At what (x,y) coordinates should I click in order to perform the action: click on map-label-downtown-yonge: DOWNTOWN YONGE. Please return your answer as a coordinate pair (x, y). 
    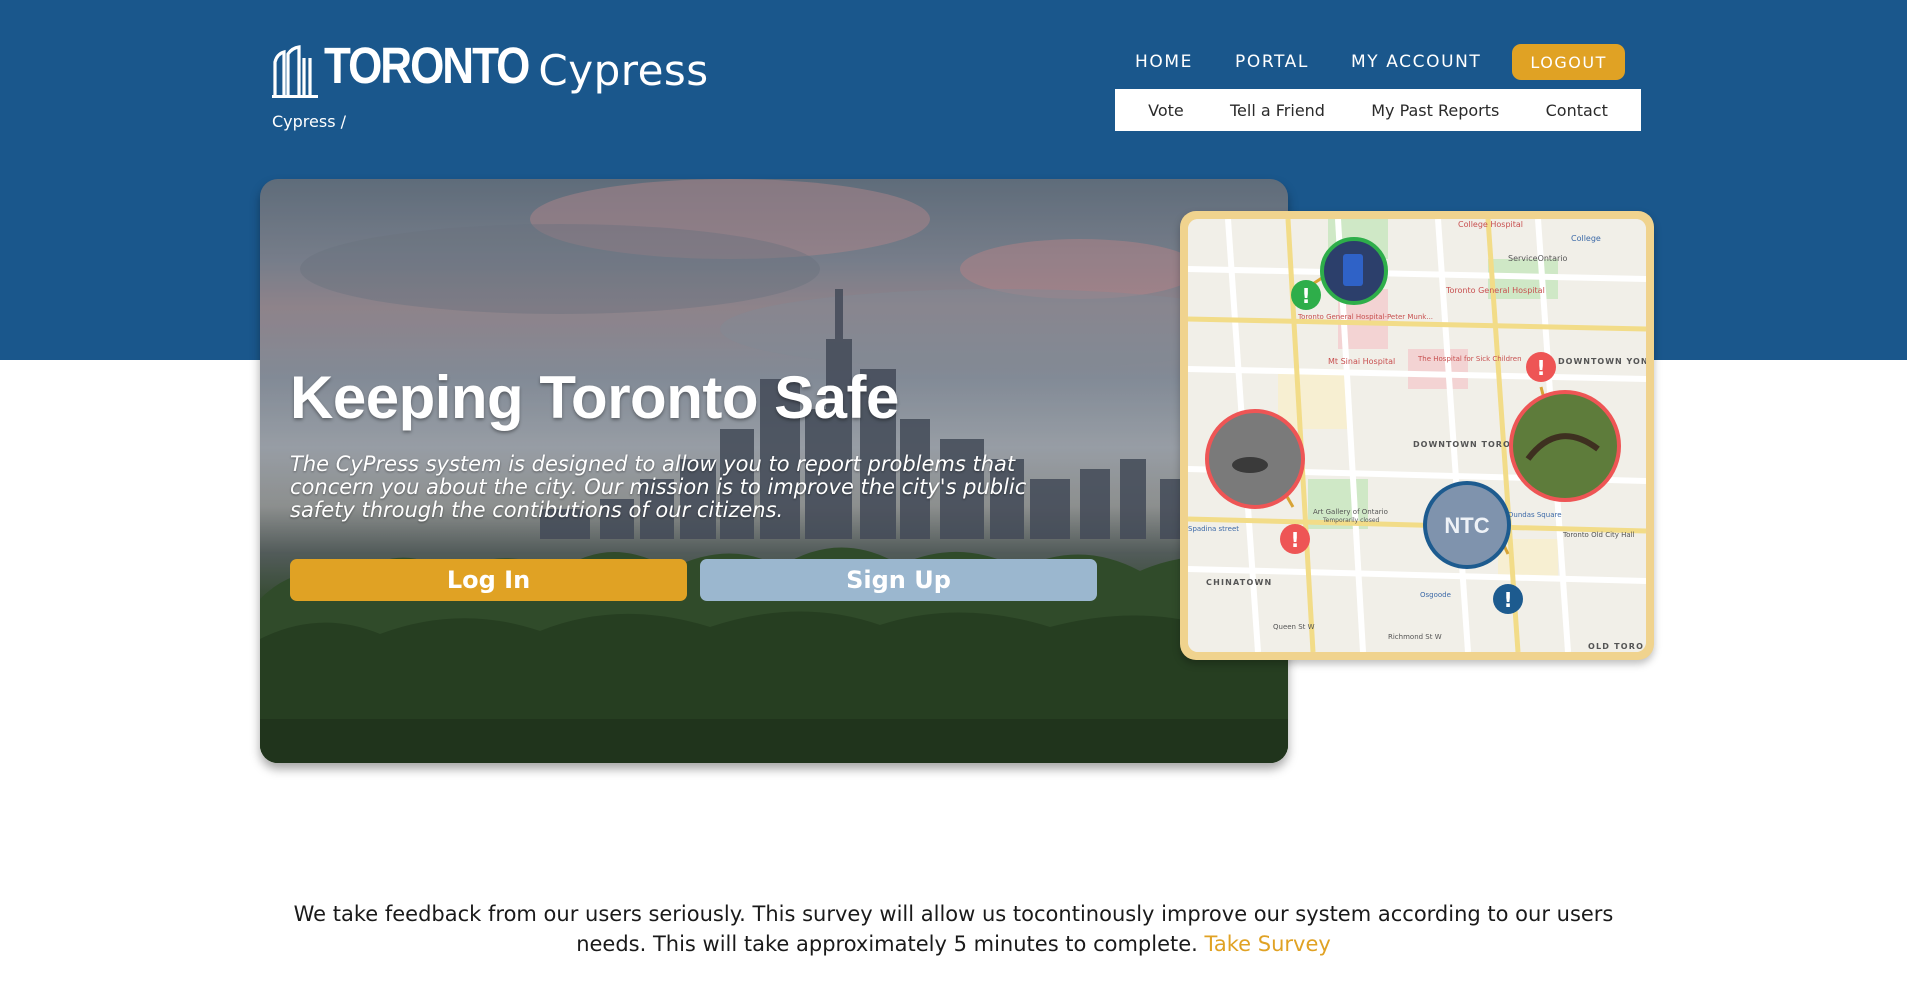
    Looking at the image, I should click on (1602, 361).